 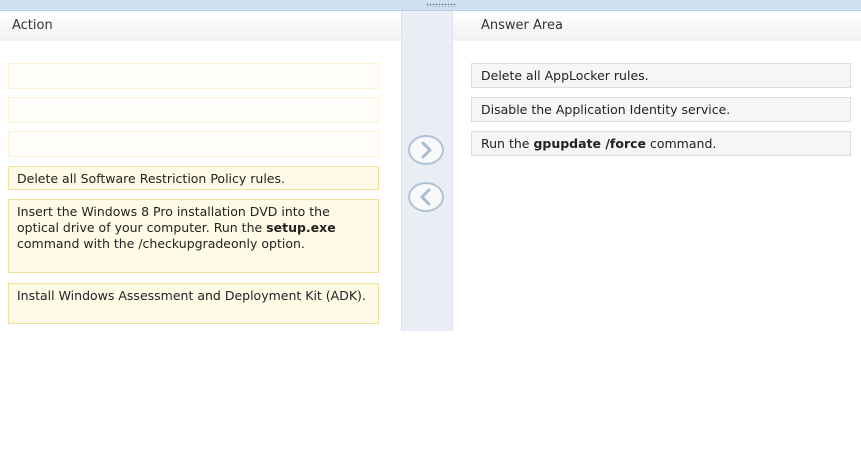 I want to click on grip-icon, so click(x=441, y=5).